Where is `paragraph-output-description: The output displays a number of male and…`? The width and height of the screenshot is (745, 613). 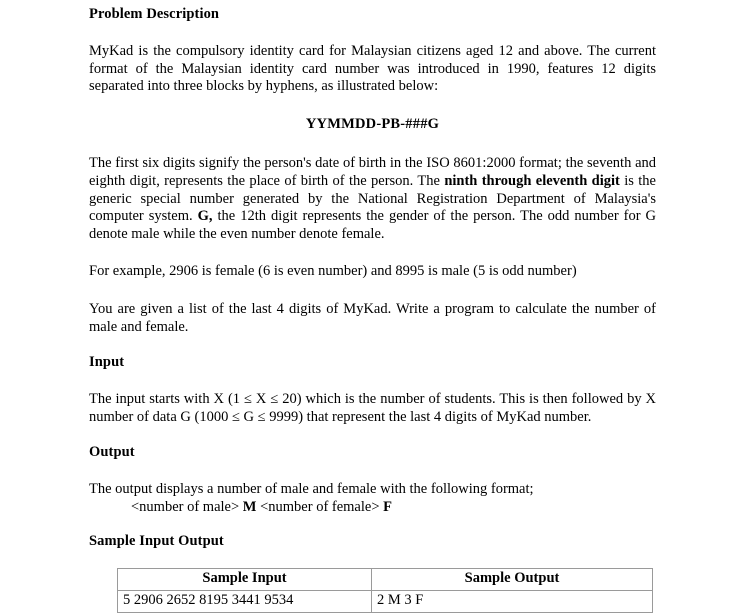
paragraph-output-description: The output displays a number of male and… is located at coordinates (311, 489).